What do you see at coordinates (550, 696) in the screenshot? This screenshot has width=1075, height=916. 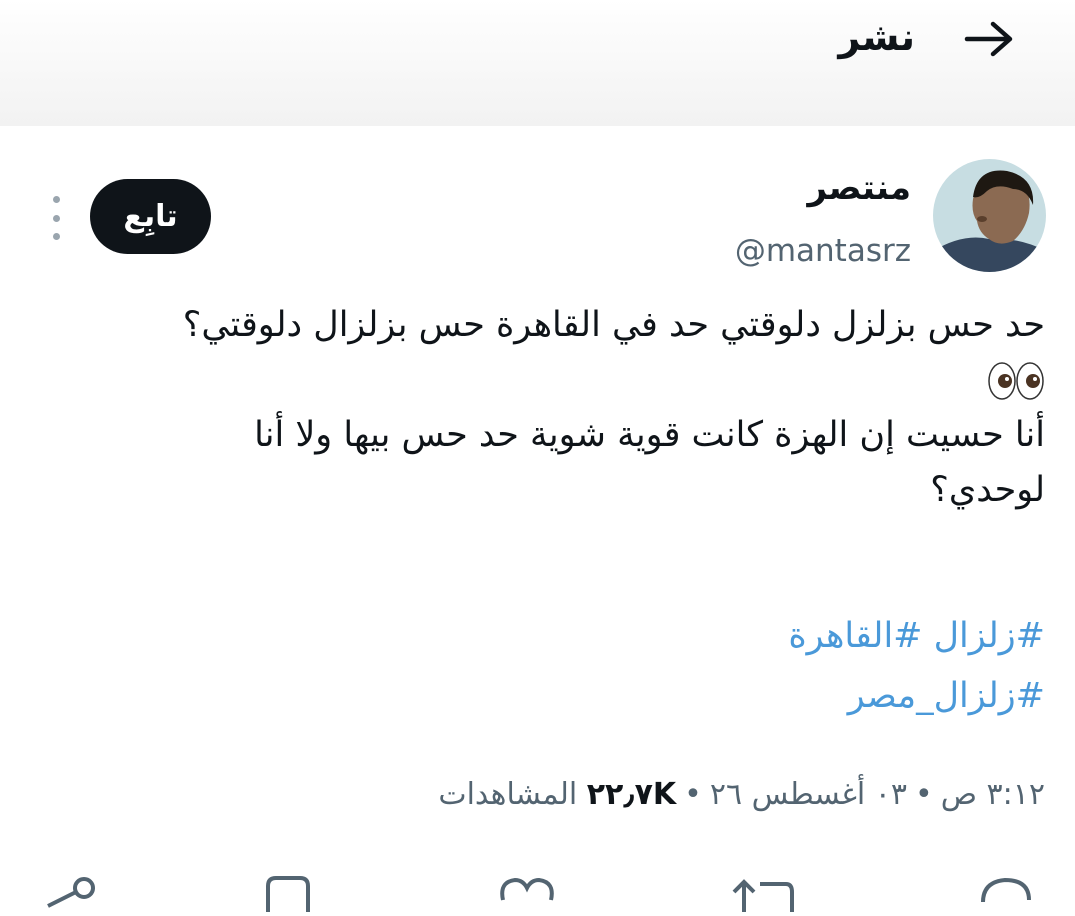 I see `hashtag-link: #زلزال_مصر` at bounding box center [550, 696].